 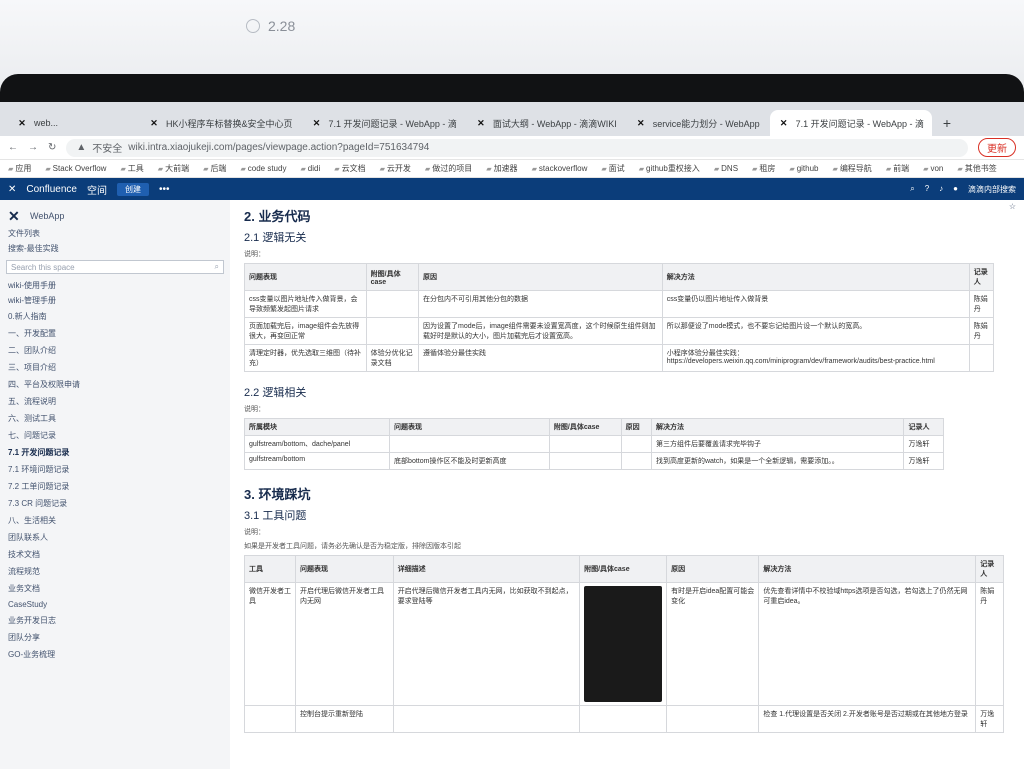 I want to click on bookmark-item: code study, so click(x=263, y=168).